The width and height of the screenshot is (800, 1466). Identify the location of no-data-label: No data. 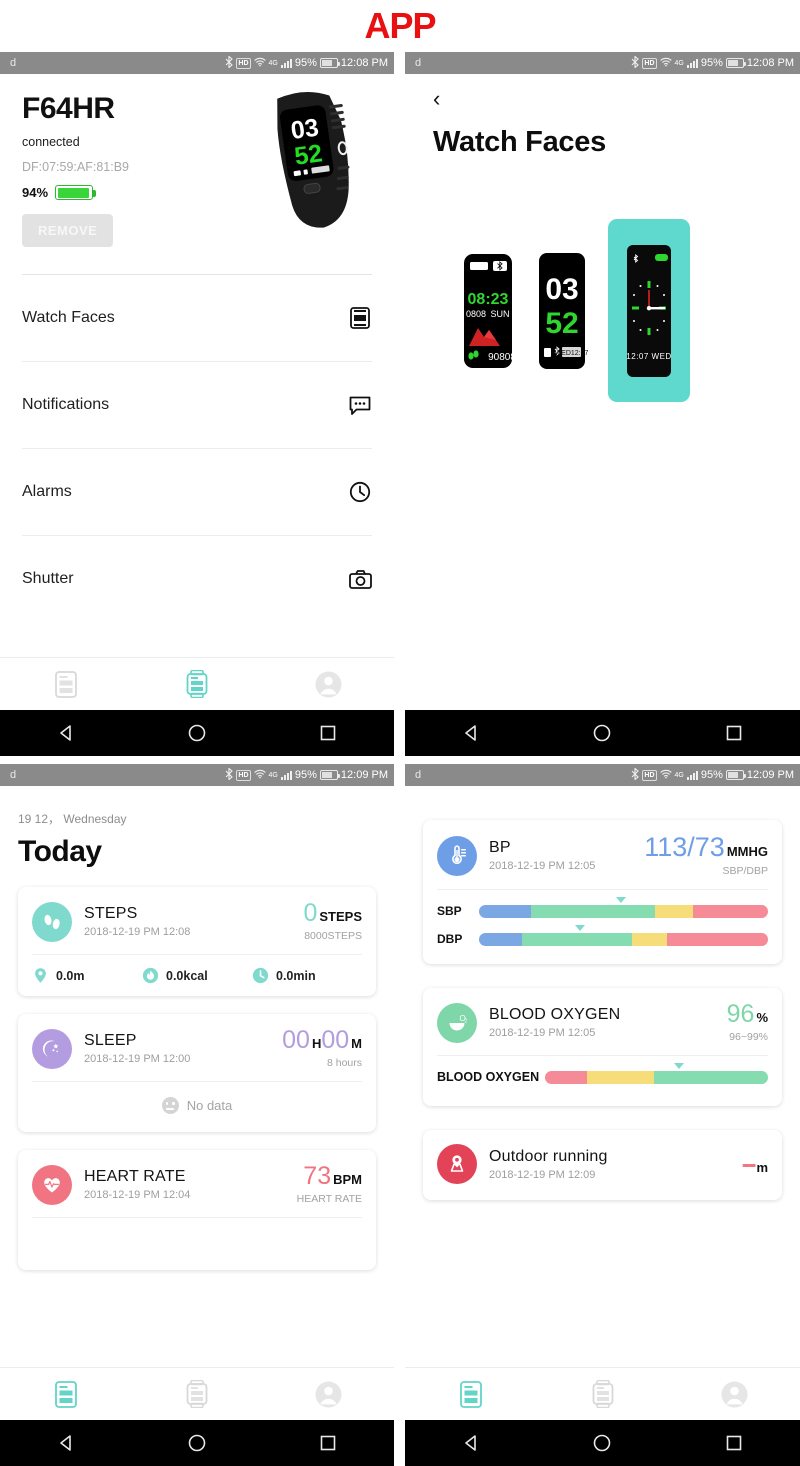
(209, 1105).